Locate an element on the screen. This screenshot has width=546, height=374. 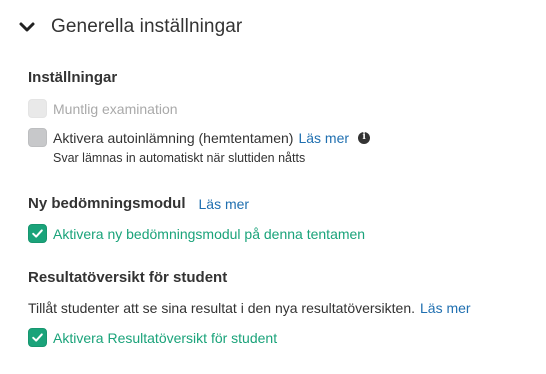
settings-heading: Inställningar is located at coordinates (73, 77).